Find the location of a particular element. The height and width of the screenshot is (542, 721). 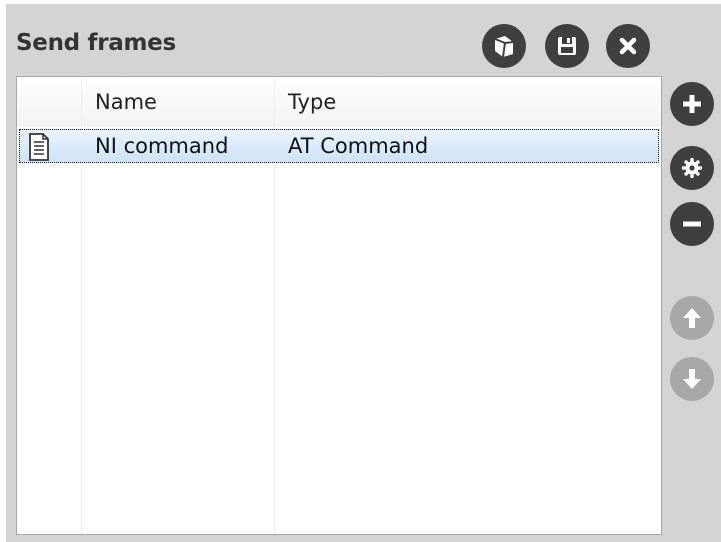

row-type: AT Command is located at coordinates (358, 146).